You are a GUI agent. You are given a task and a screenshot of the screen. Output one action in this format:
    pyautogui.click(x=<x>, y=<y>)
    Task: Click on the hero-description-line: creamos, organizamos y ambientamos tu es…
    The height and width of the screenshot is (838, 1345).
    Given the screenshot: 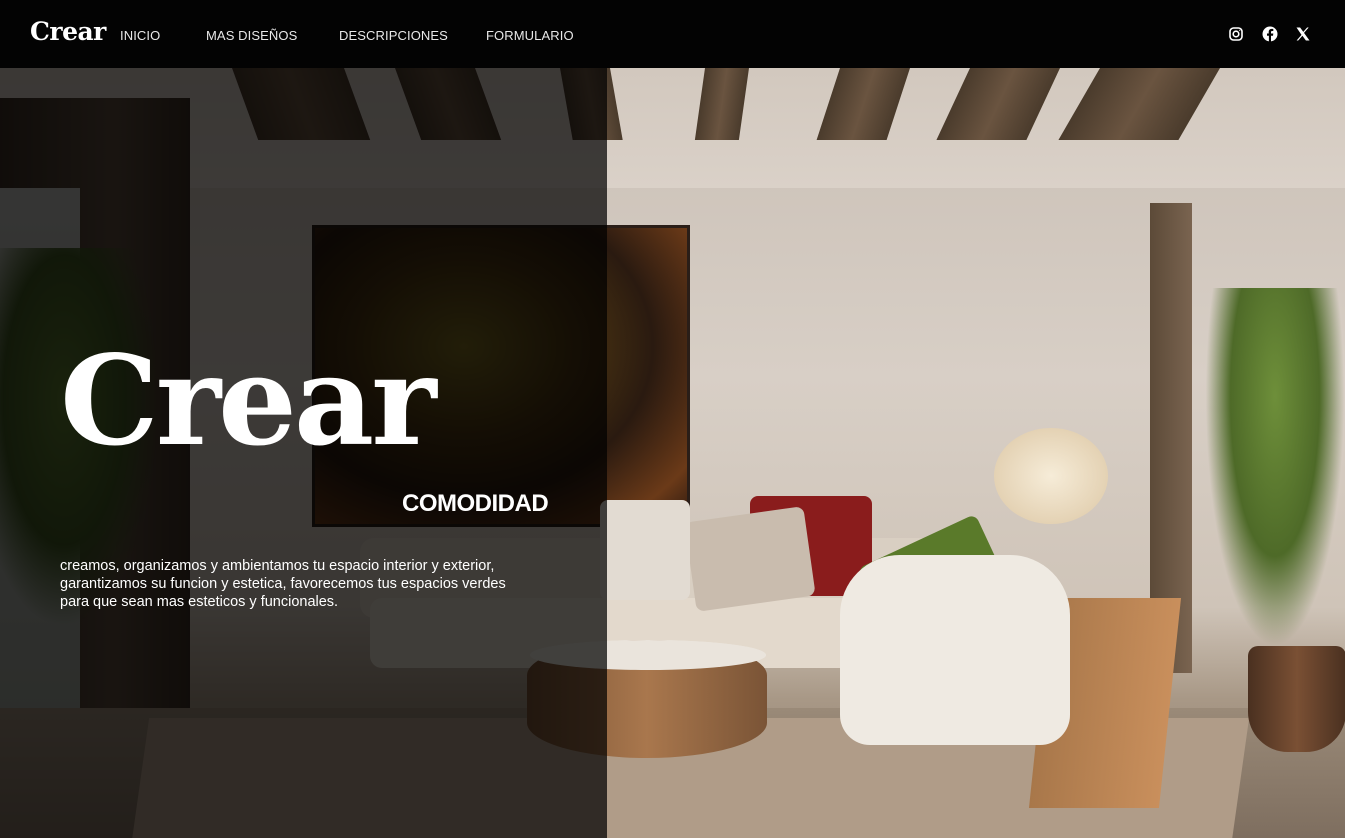 What is the action you would take?
    pyautogui.click(x=277, y=566)
    